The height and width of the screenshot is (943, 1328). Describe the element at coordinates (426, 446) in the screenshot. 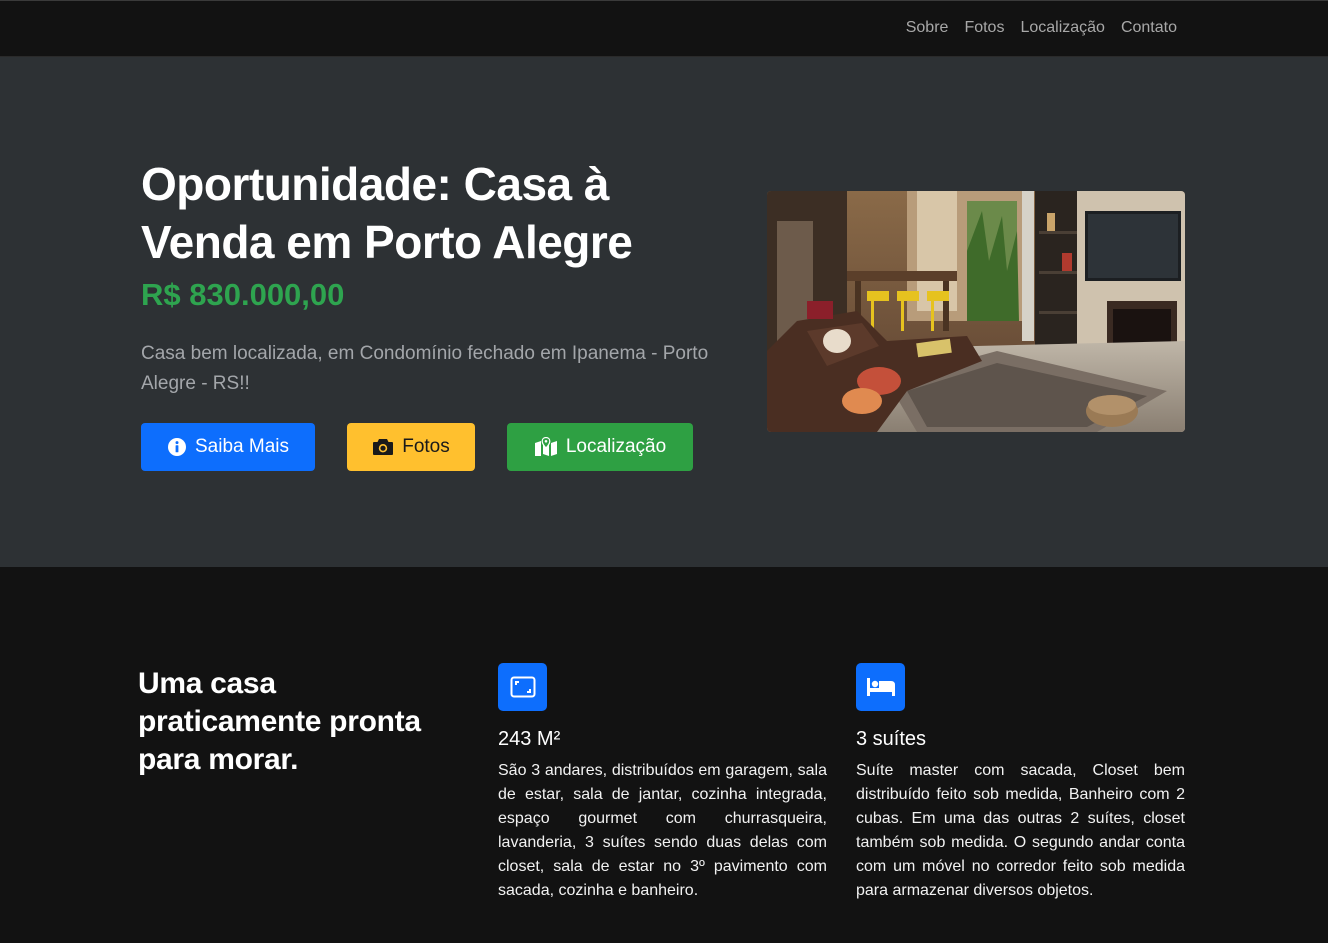

I see `fotos-label: Fotos` at that location.